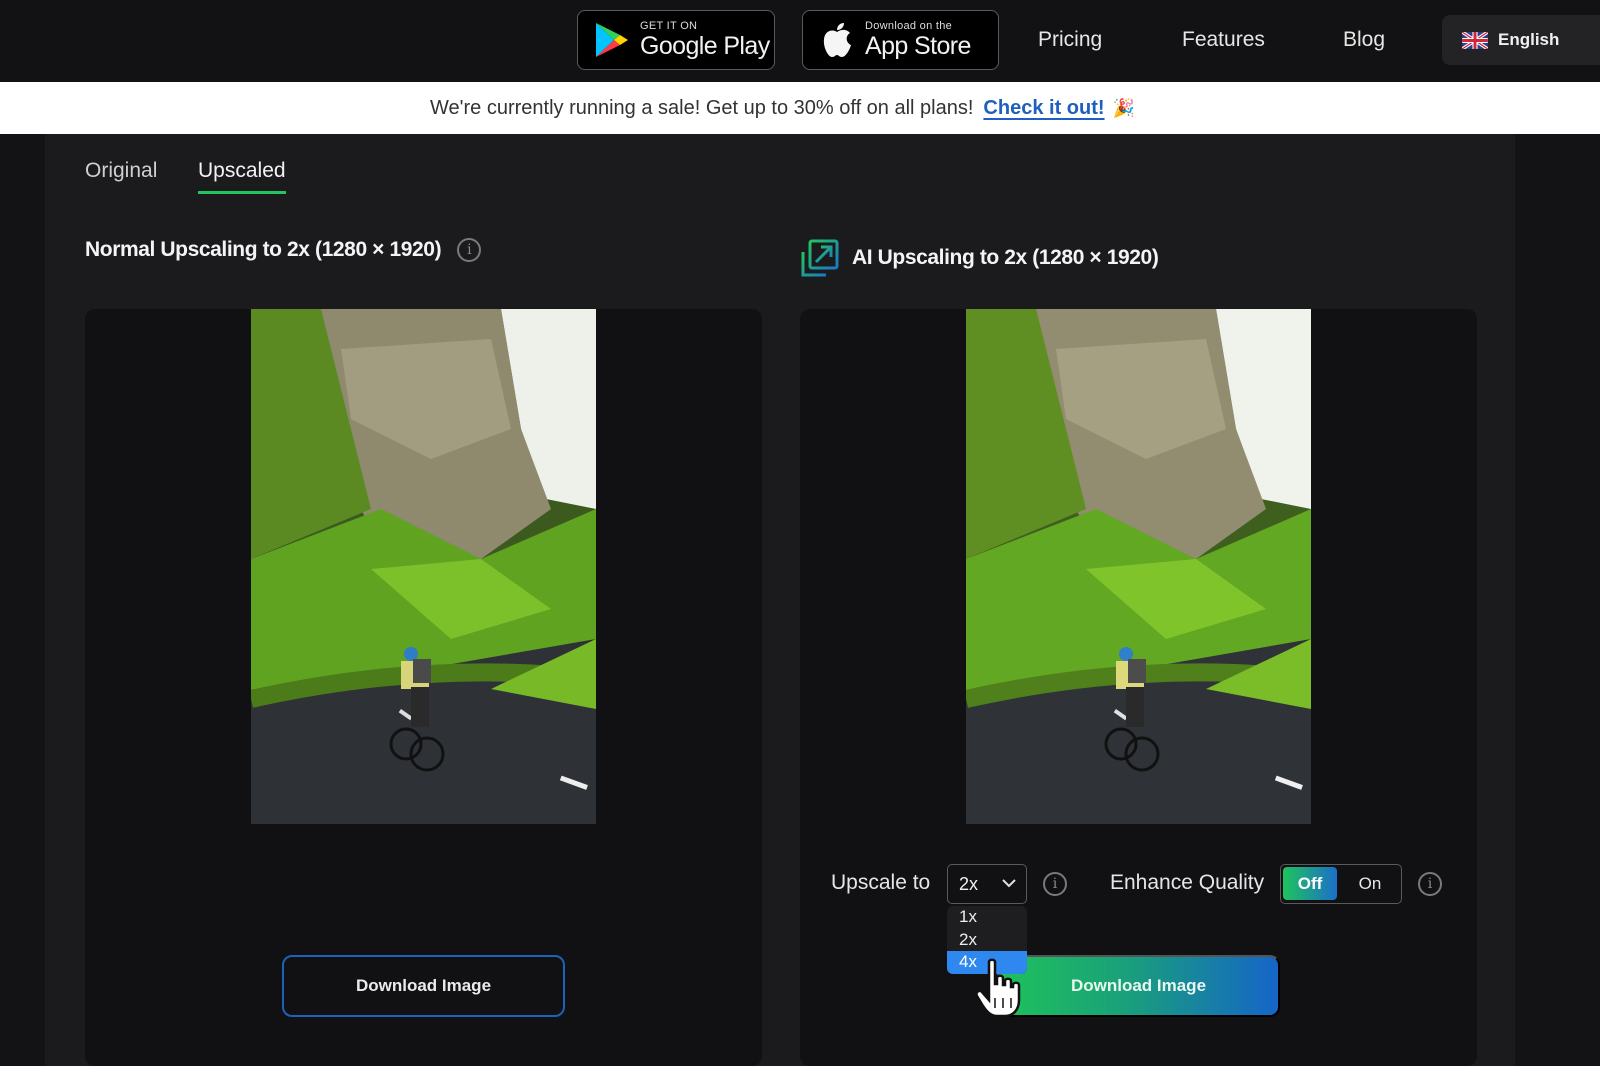 The image size is (1600, 1066). I want to click on google-play-badge: GET IT ON Google Play, so click(676, 40).